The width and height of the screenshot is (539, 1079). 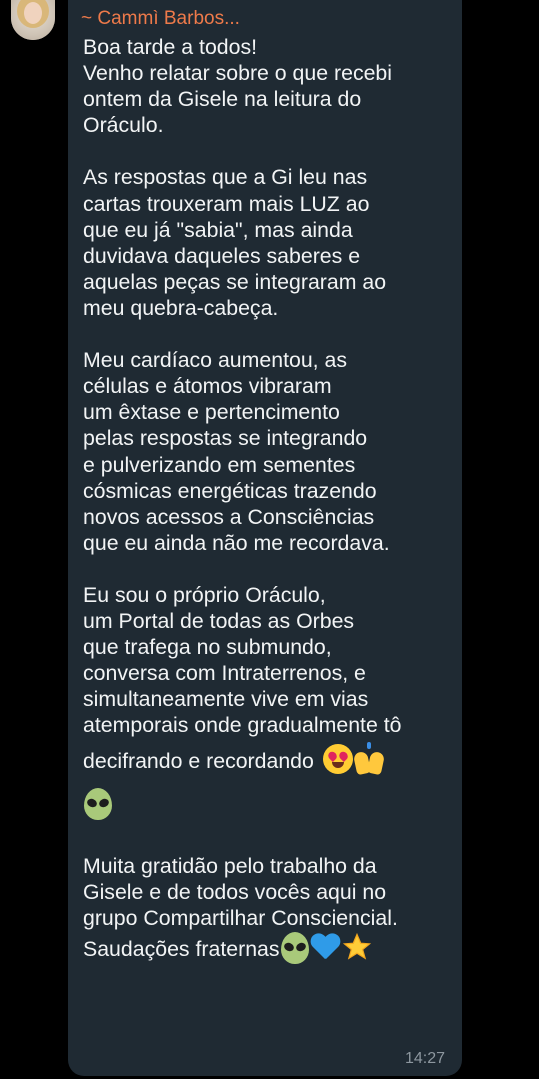 What do you see at coordinates (240, 917) in the screenshot?
I see `text-line: grupo Compartilhar Consciencial.` at bounding box center [240, 917].